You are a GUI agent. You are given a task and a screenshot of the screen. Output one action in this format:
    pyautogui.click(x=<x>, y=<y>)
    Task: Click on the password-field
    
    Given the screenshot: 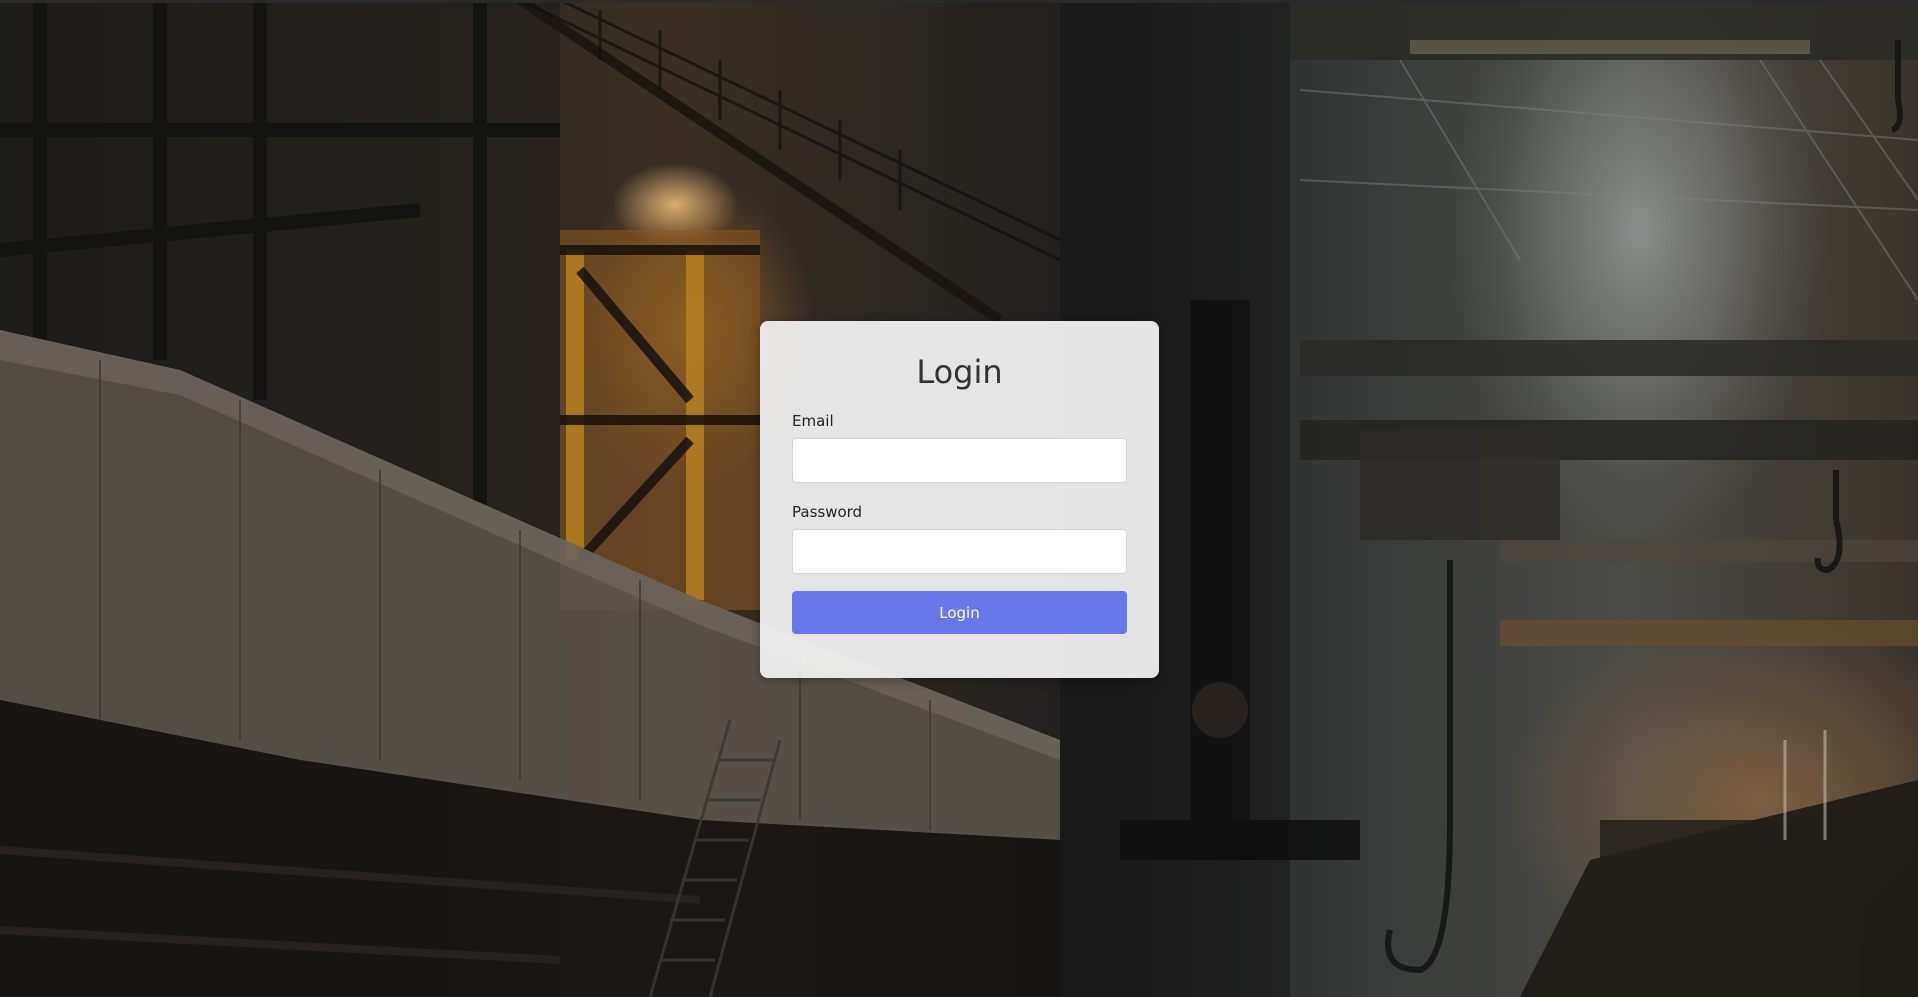 What is the action you would take?
    pyautogui.click(x=959, y=552)
    